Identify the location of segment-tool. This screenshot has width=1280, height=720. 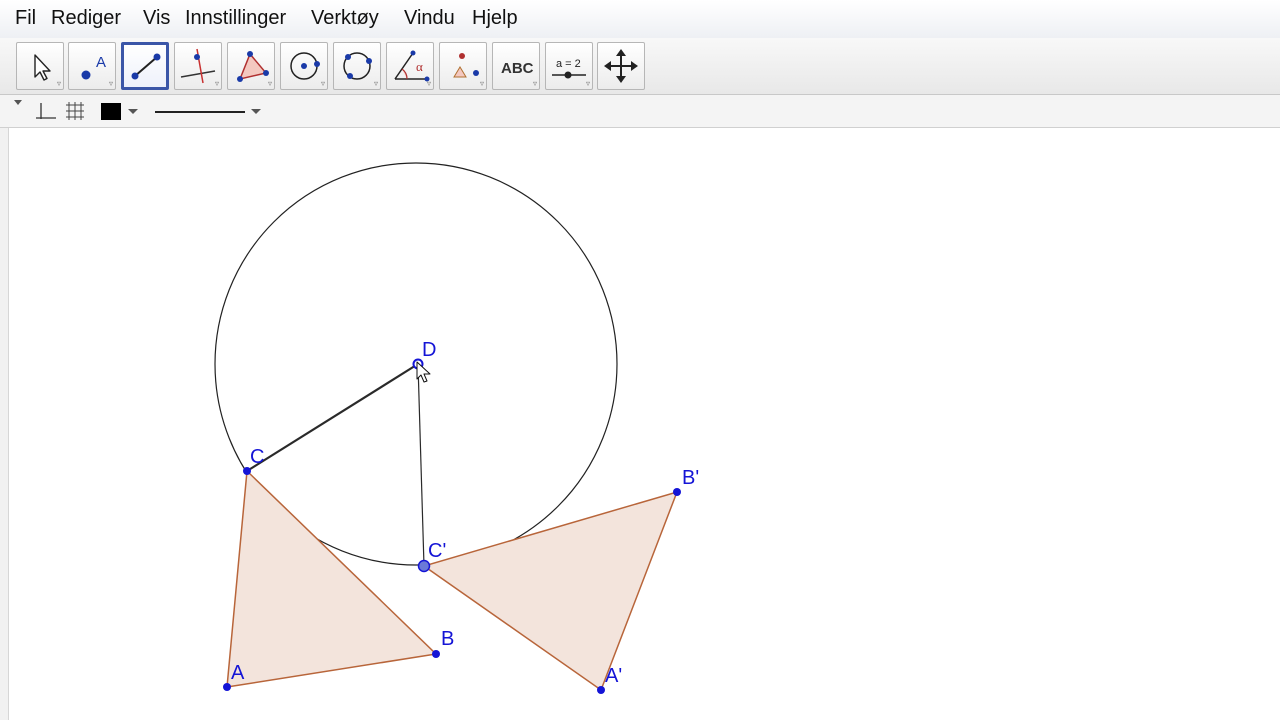
(145, 66).